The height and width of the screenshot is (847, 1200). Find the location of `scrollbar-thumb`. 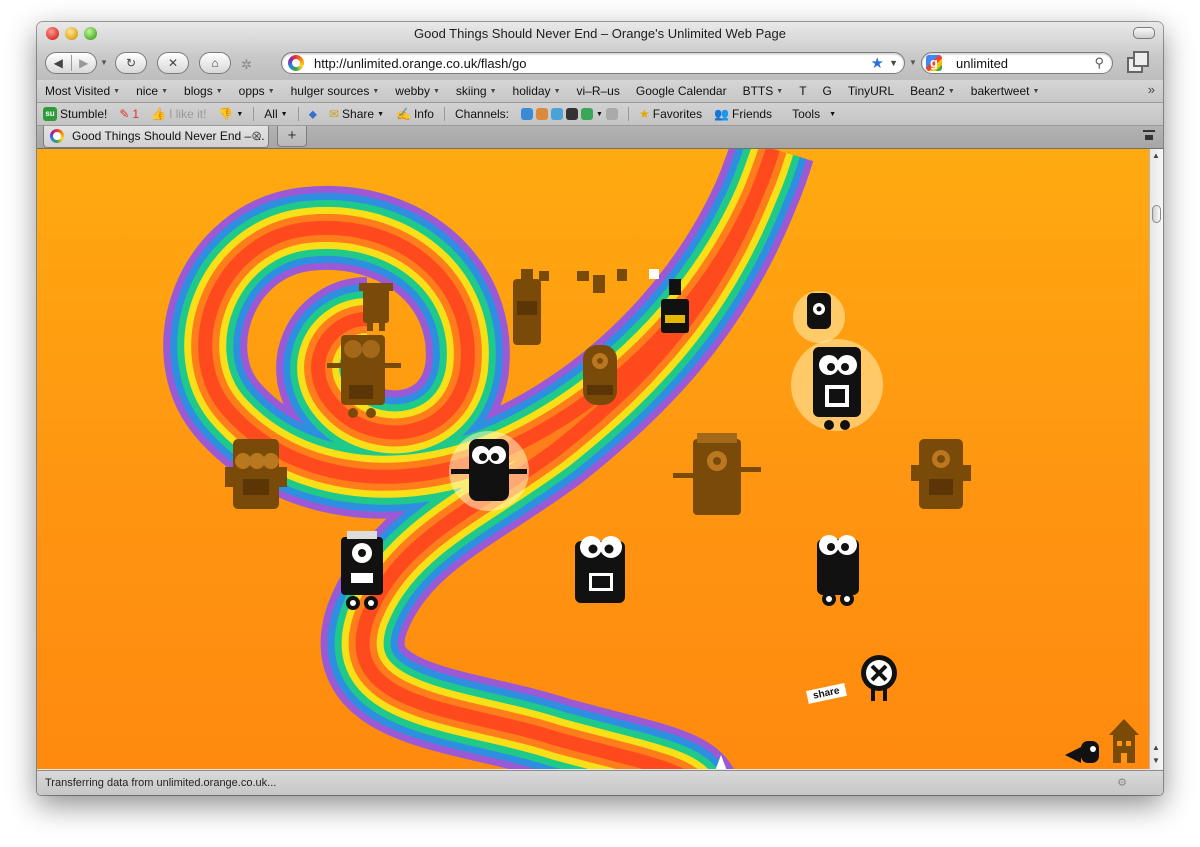

scrollbar-thumb is located at coordinates (1156, 214).